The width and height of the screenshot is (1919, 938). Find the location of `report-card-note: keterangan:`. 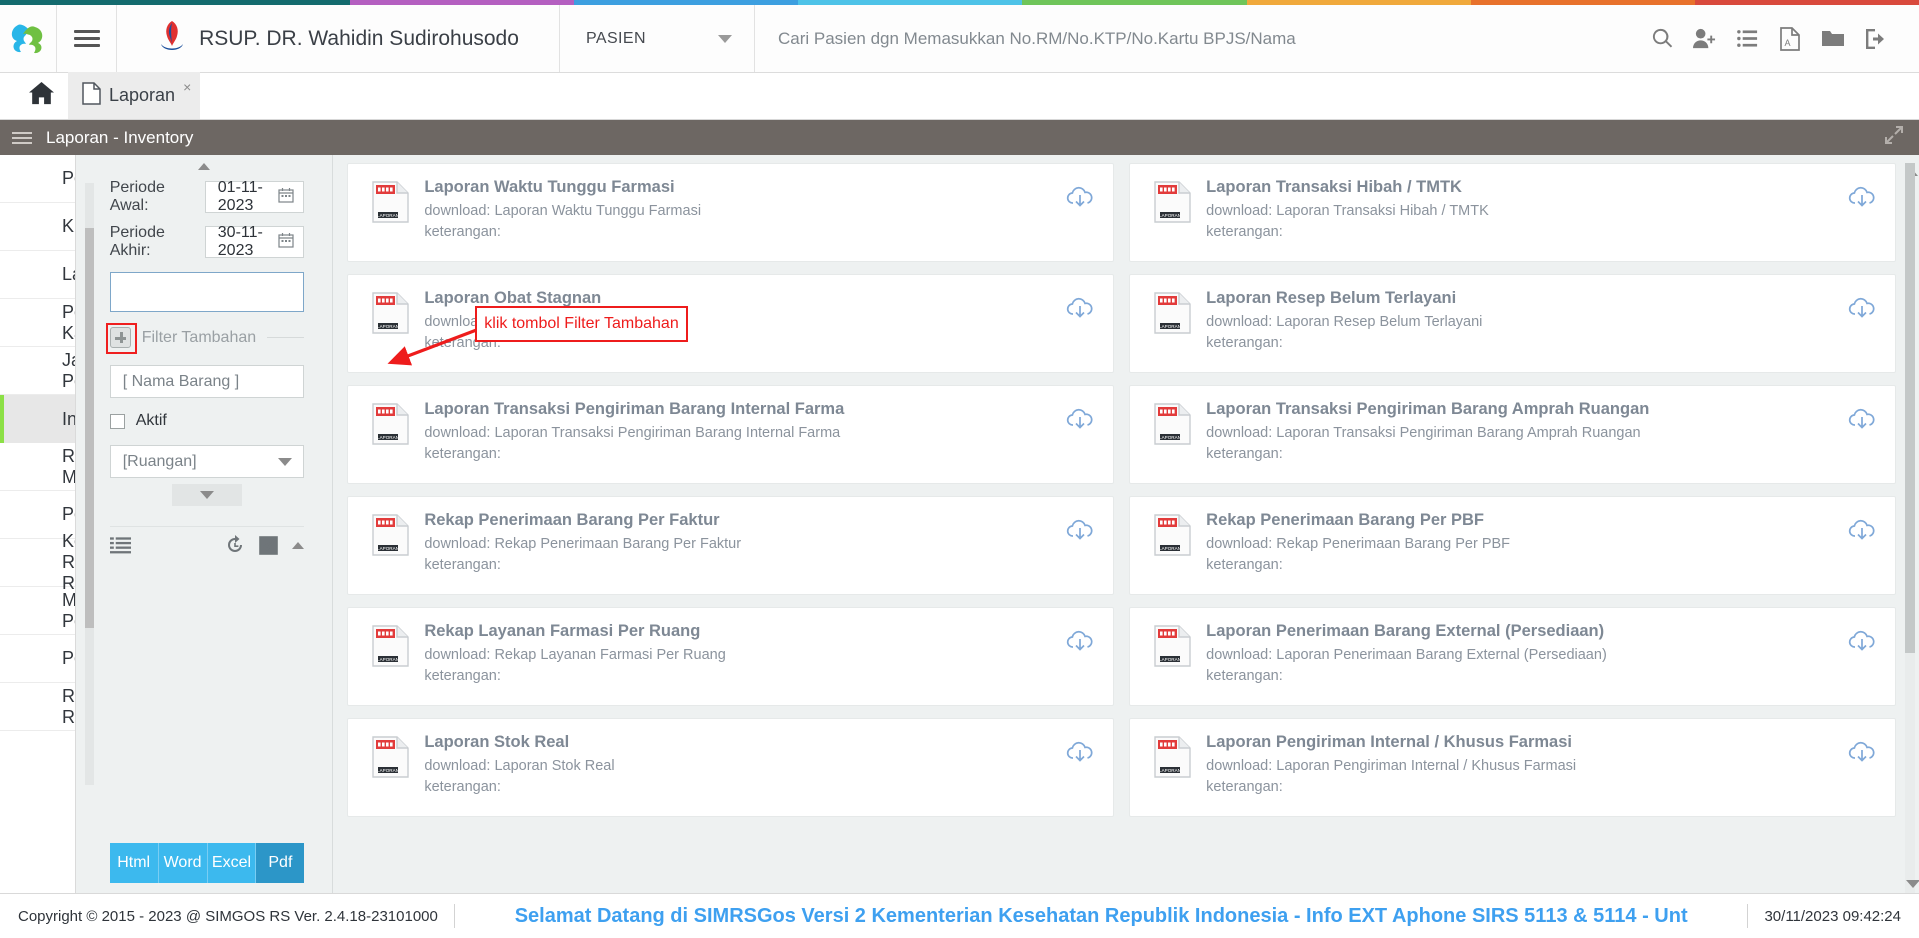

report-card-note: keterangan: is located at coordinates (1244, 565).